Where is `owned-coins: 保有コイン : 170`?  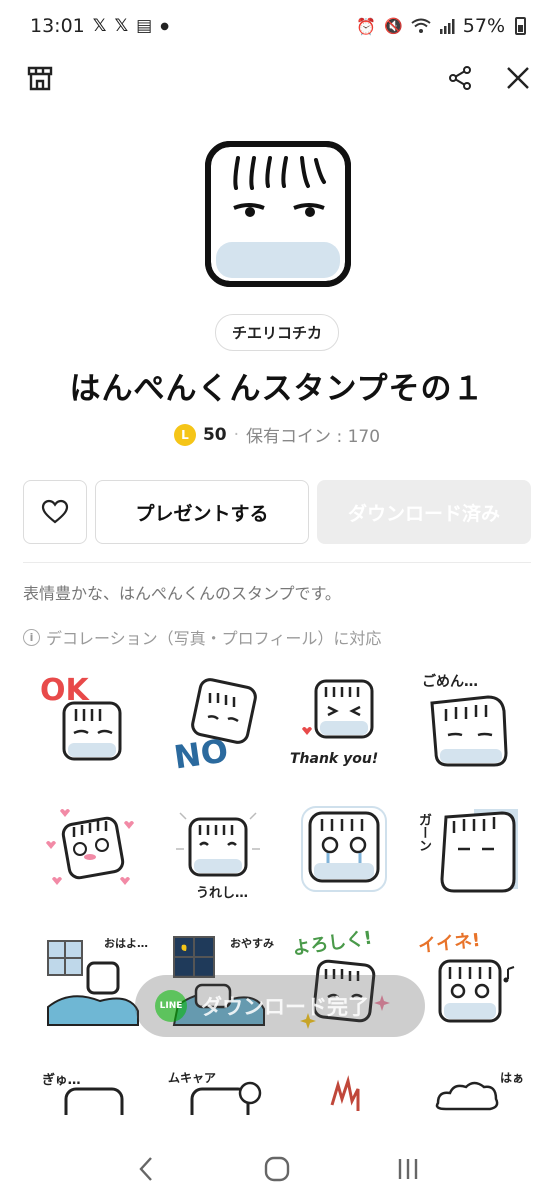
owned-coins: 保有コイン : 170 is located at coordinates (313, 437).